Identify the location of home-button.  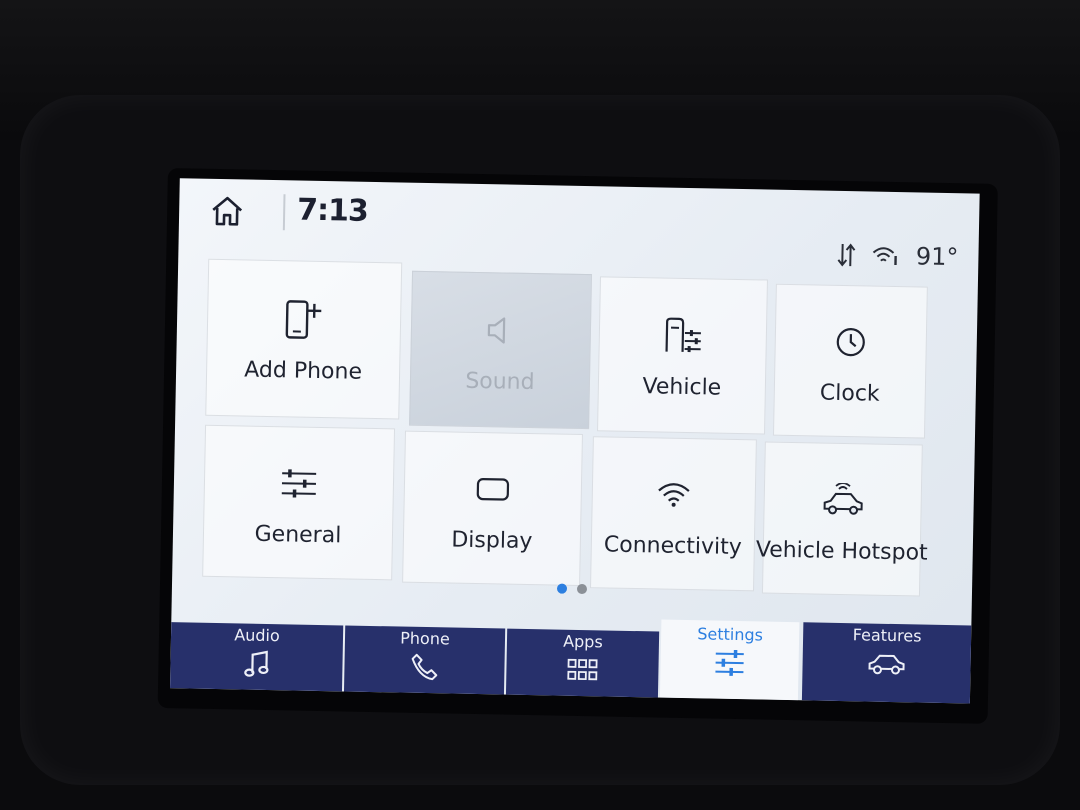
(227, 211).